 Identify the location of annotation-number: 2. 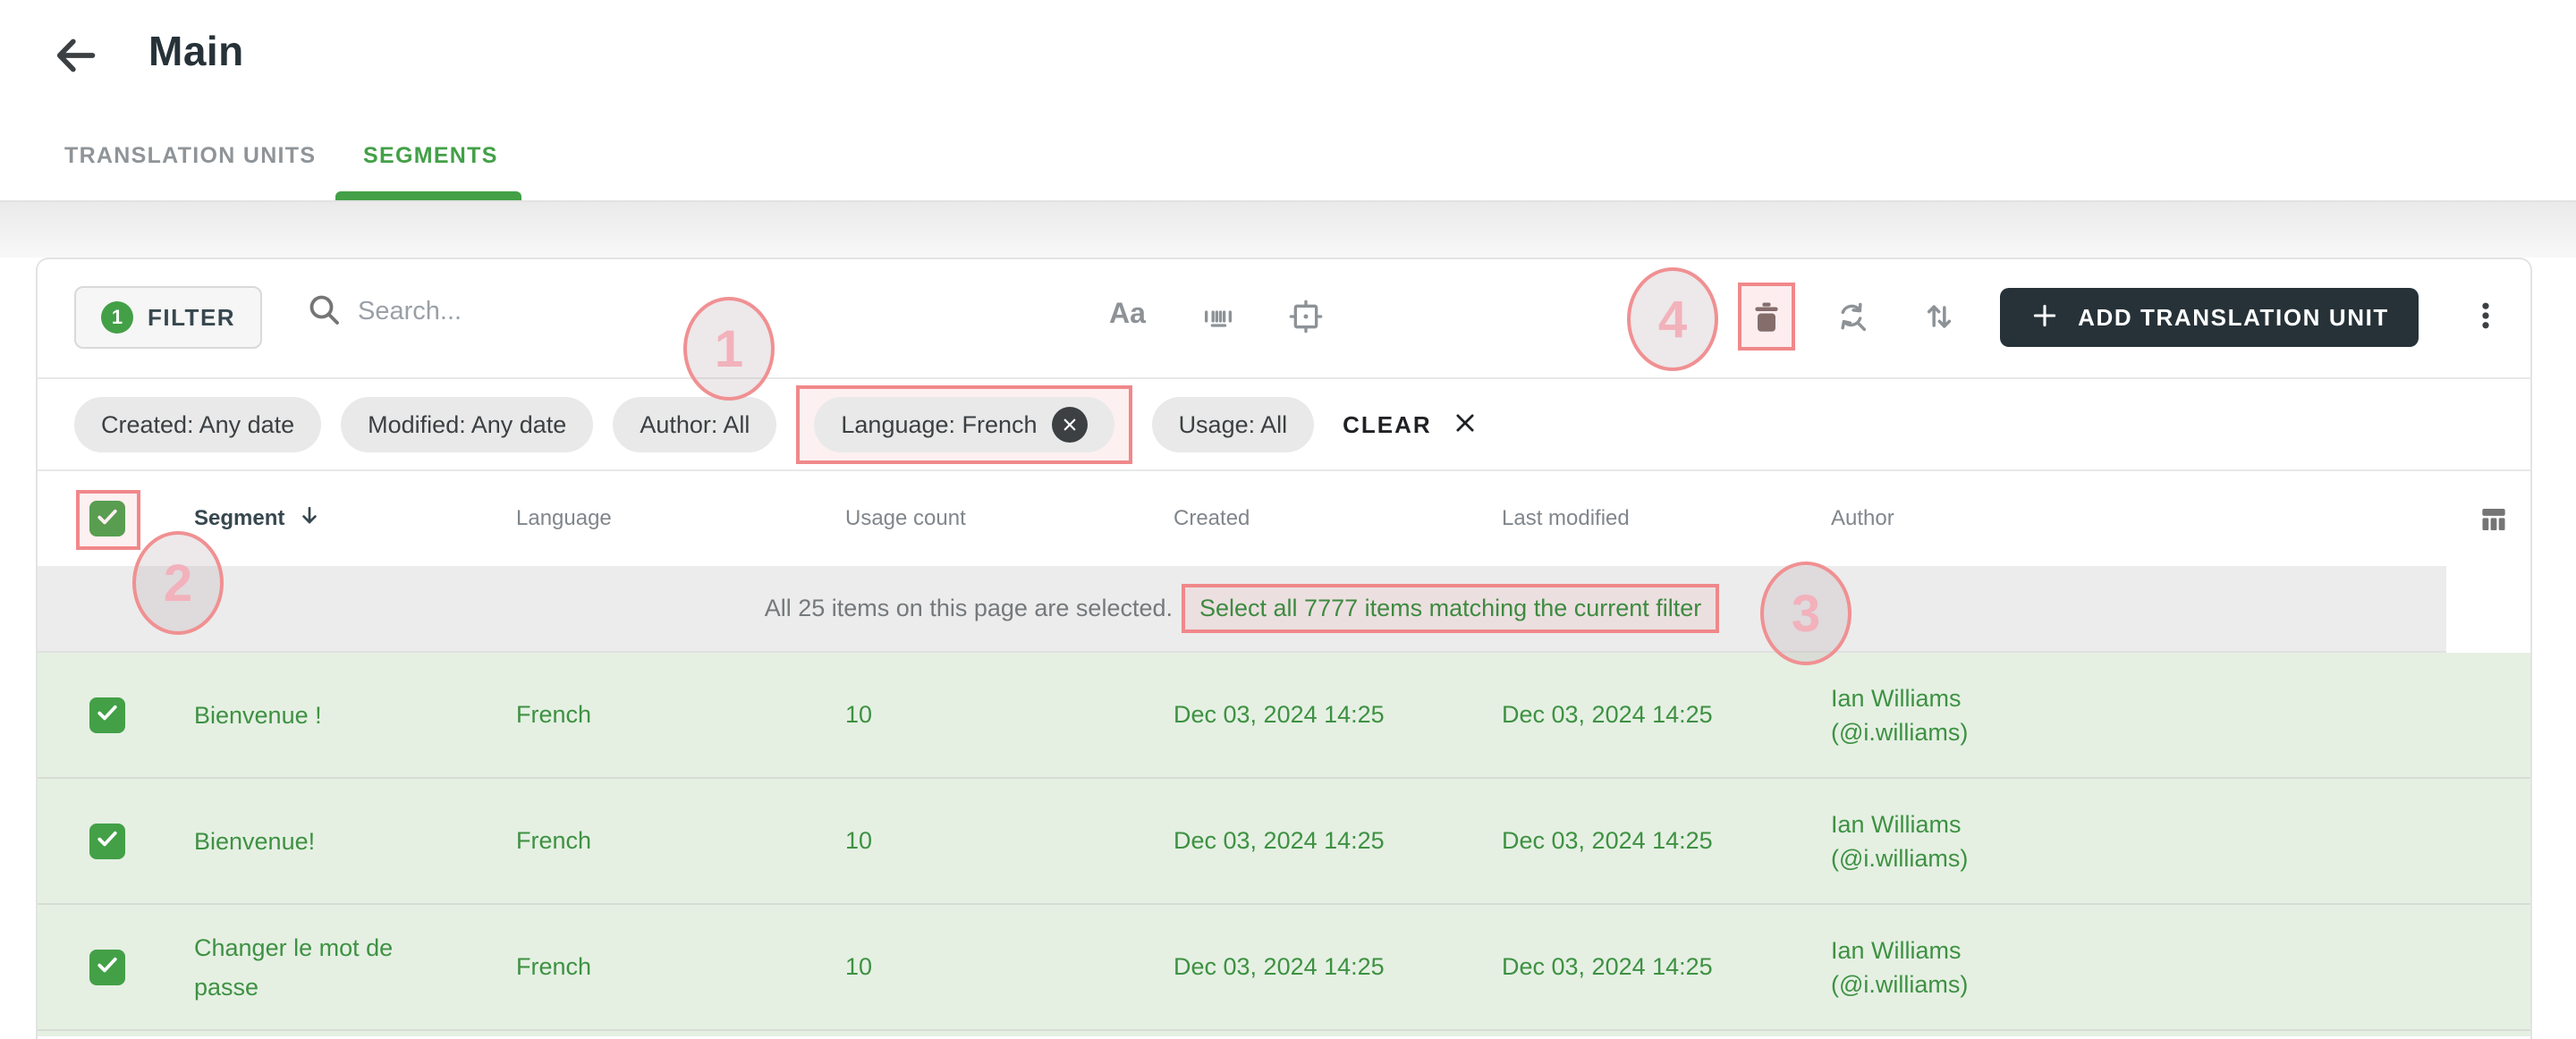
(178, 582).